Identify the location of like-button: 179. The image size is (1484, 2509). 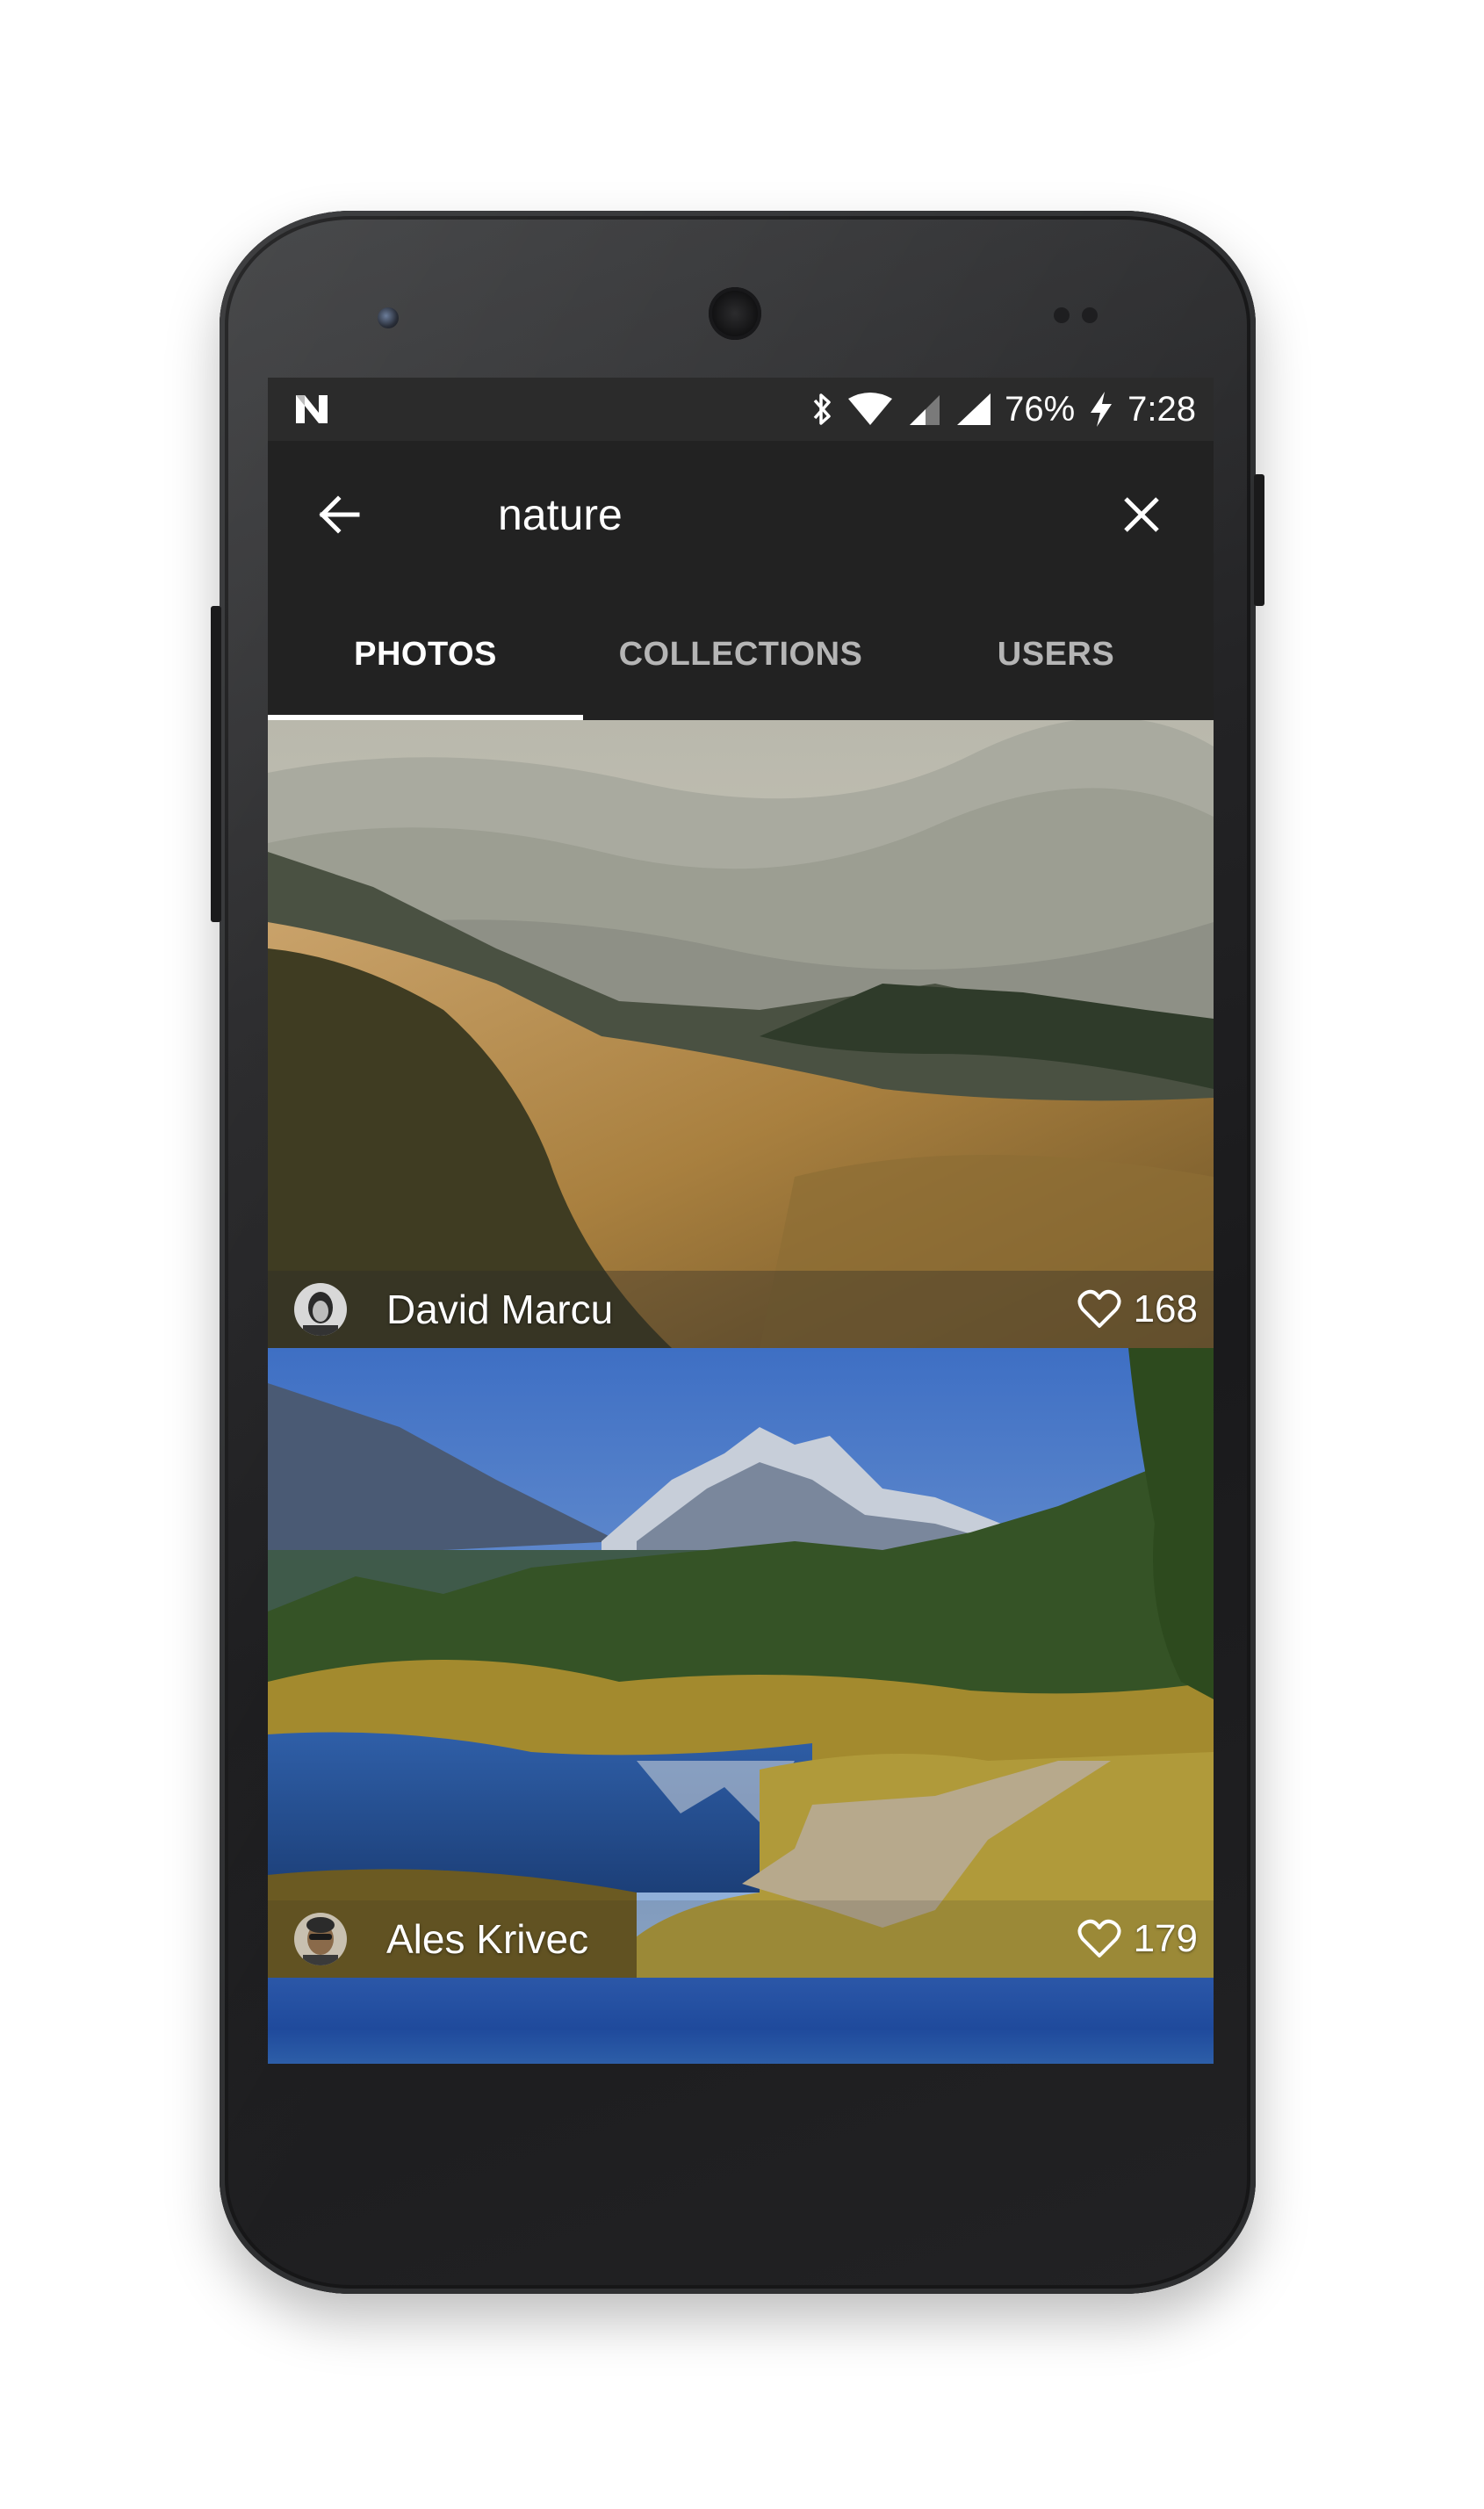
(1137, 1939).